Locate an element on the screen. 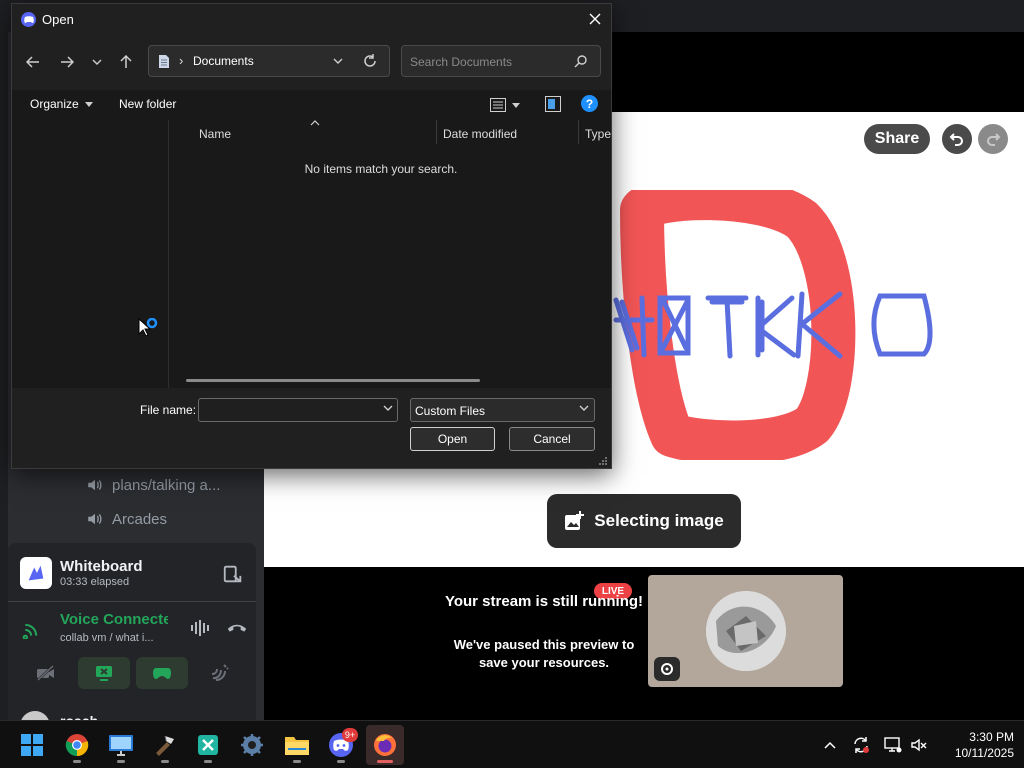  change-view-button is located at coordinates (509, 105).